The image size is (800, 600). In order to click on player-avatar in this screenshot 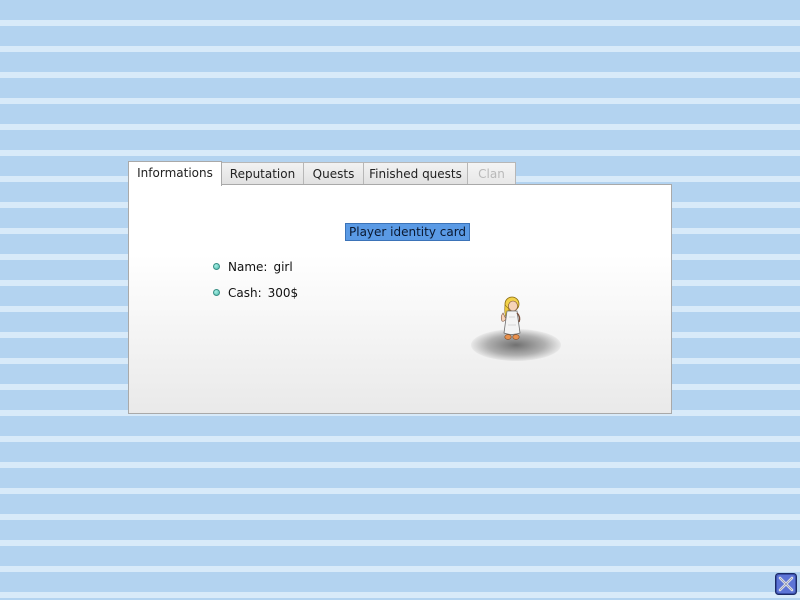, I will do `click(519, 330)`.